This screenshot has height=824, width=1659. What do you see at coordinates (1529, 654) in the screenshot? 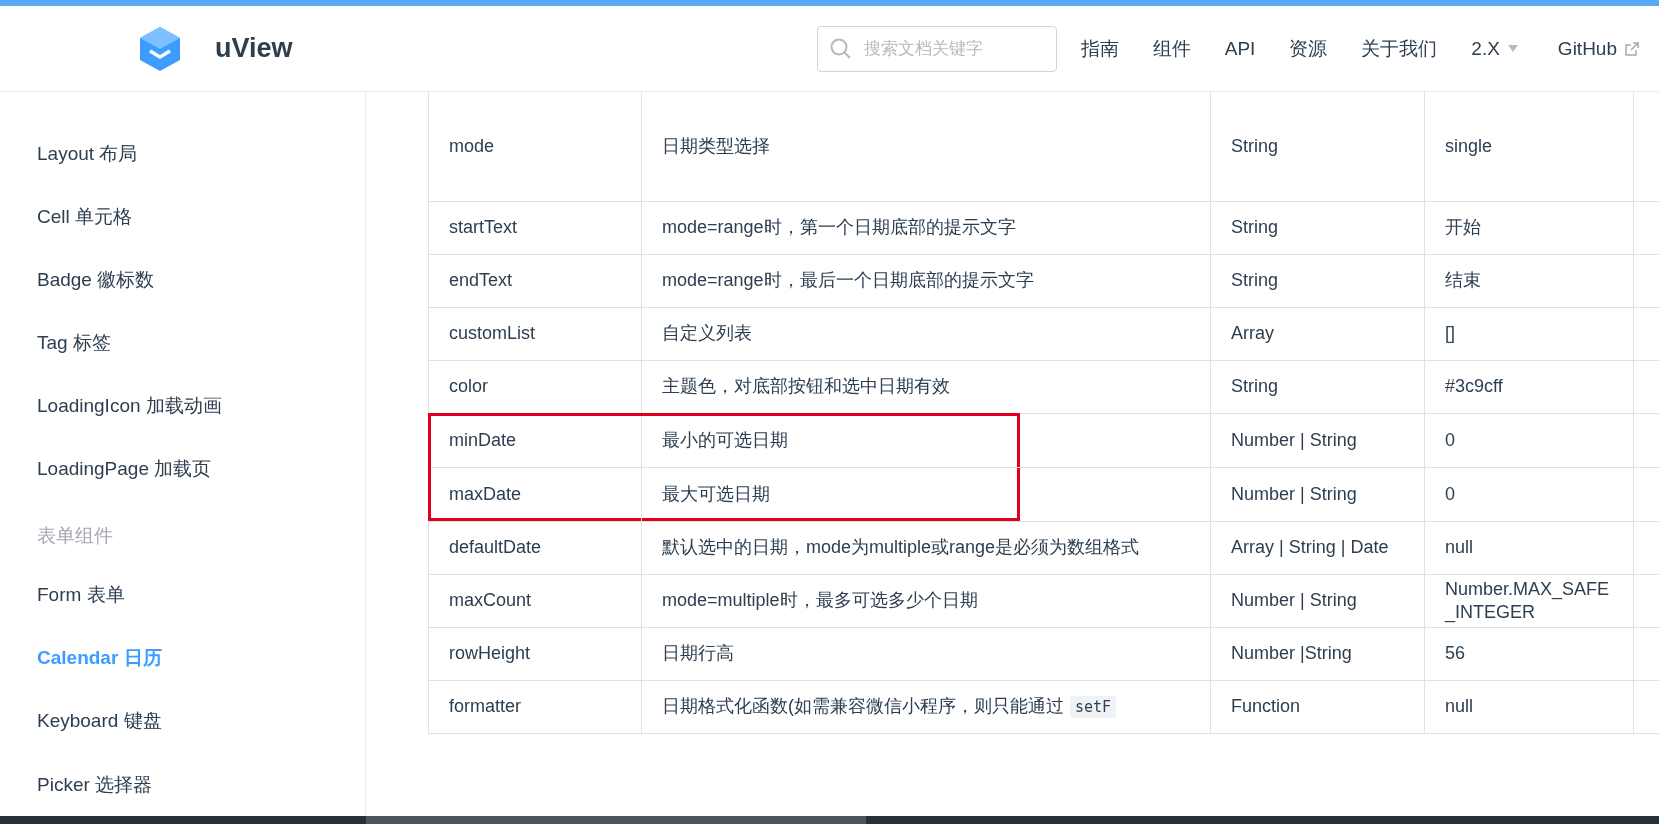
I see `table-cell: 56` at bounding box center [1529, 654].